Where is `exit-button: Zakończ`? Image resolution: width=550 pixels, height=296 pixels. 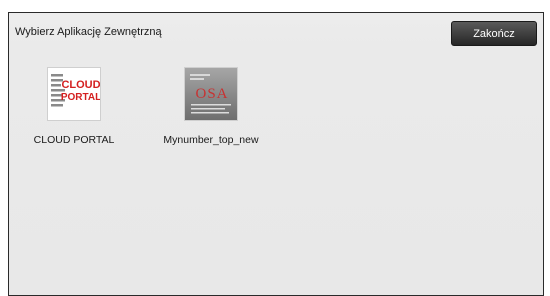
exit-button: Zakończ is located at coordinates (494, 33).